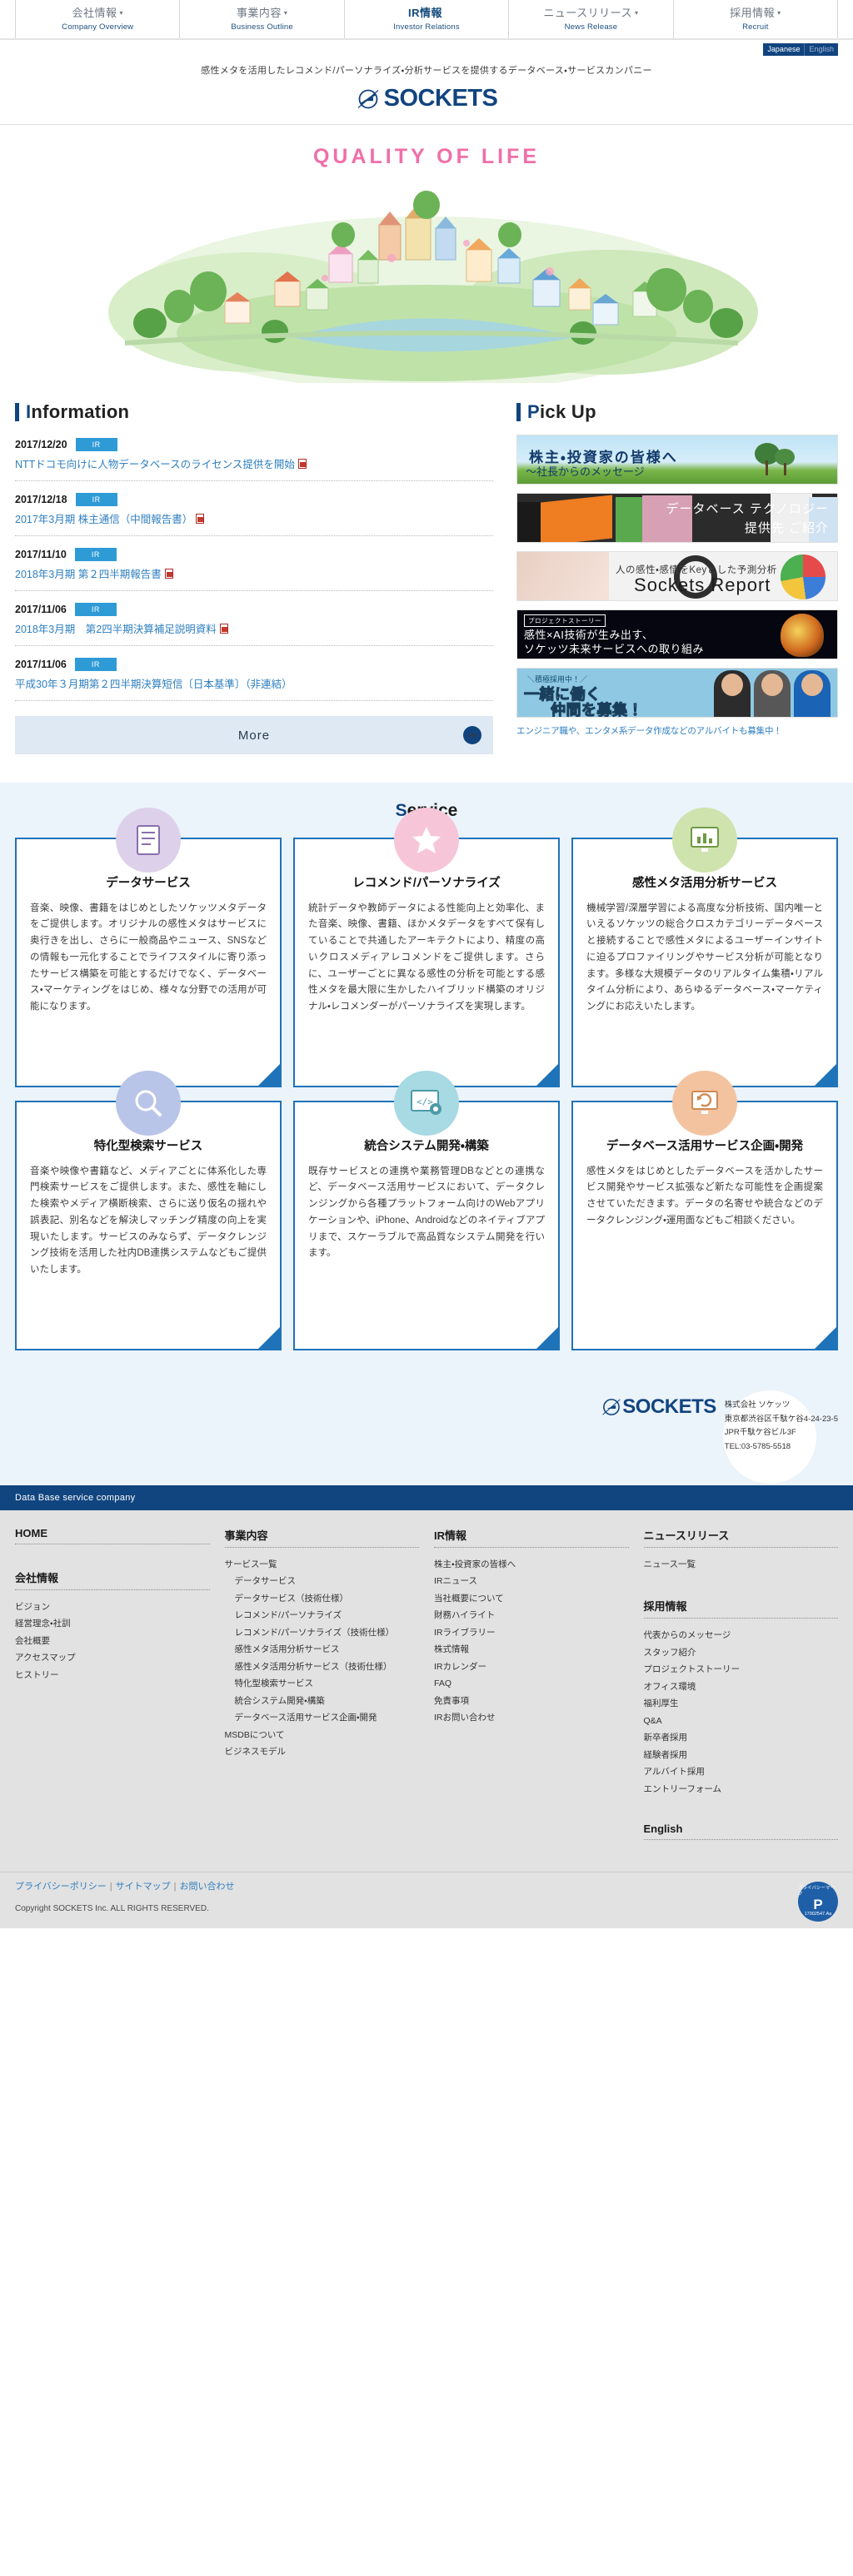  What do you see at coordinates (98, 27) in the screenshot?
I see `nav-item-label-en: Company Overview` at bounding box center [98, 27].